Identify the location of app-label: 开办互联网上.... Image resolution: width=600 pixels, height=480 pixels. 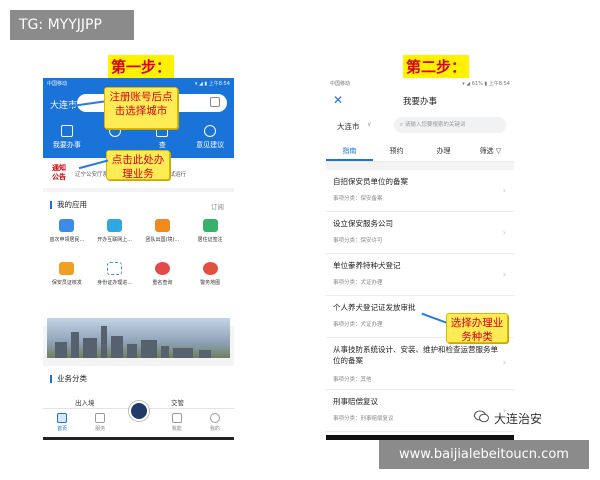
(115, 240).